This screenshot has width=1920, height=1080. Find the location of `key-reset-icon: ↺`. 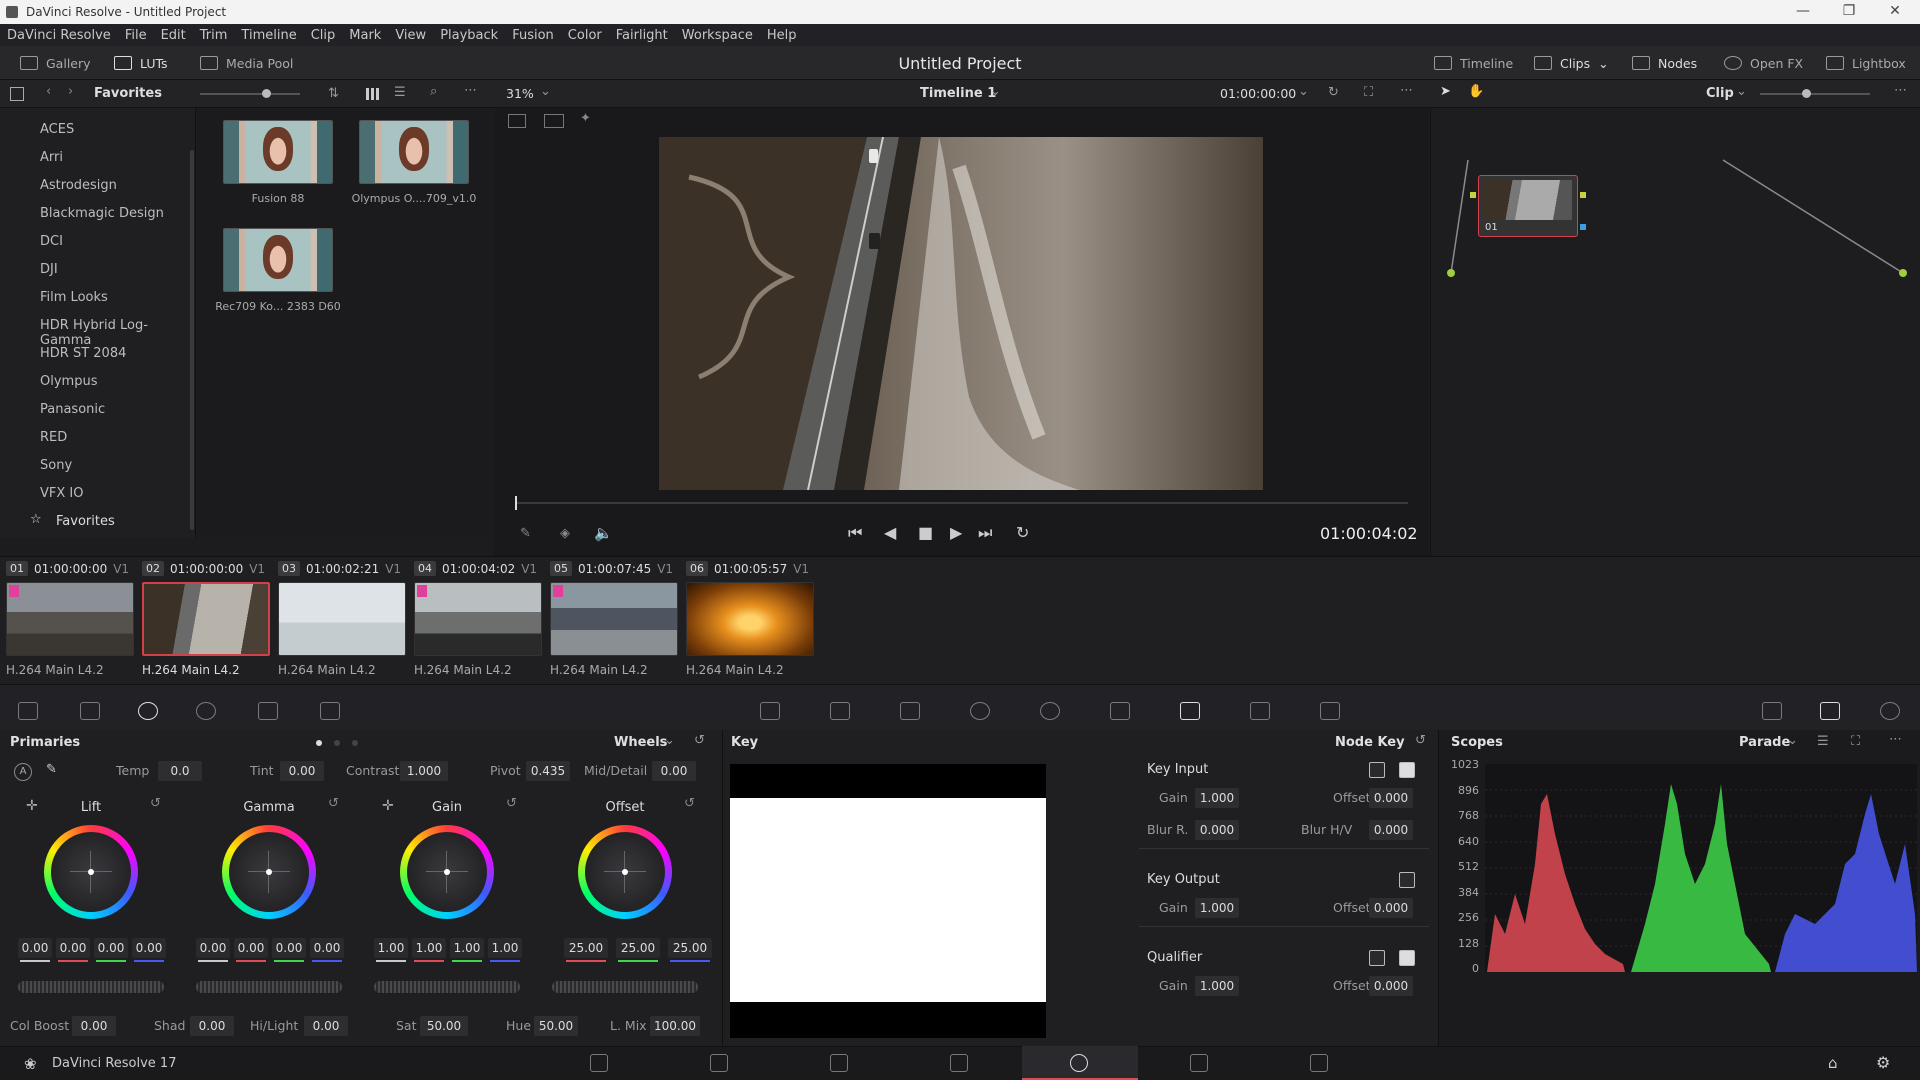

key-reset-icon: ↺ is located at coordinates (1420, 740).